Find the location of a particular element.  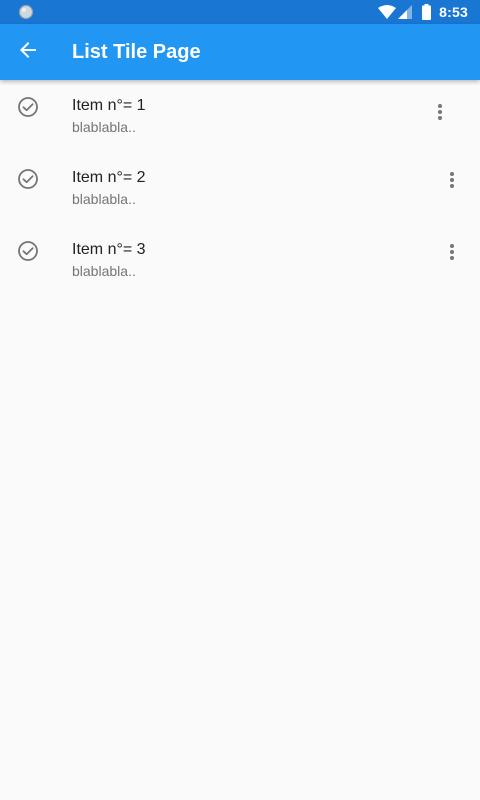

wifi-icon is located at coordinates (387, 12).